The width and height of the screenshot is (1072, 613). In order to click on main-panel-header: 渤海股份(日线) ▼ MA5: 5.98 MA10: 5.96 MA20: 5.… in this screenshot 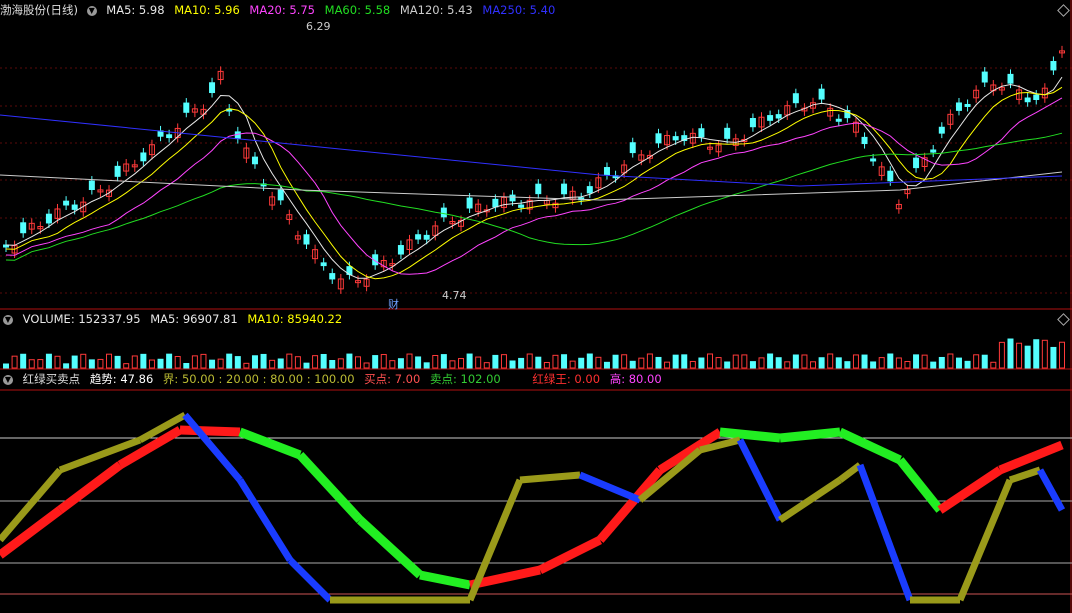, I will do `click(280, 10)`.